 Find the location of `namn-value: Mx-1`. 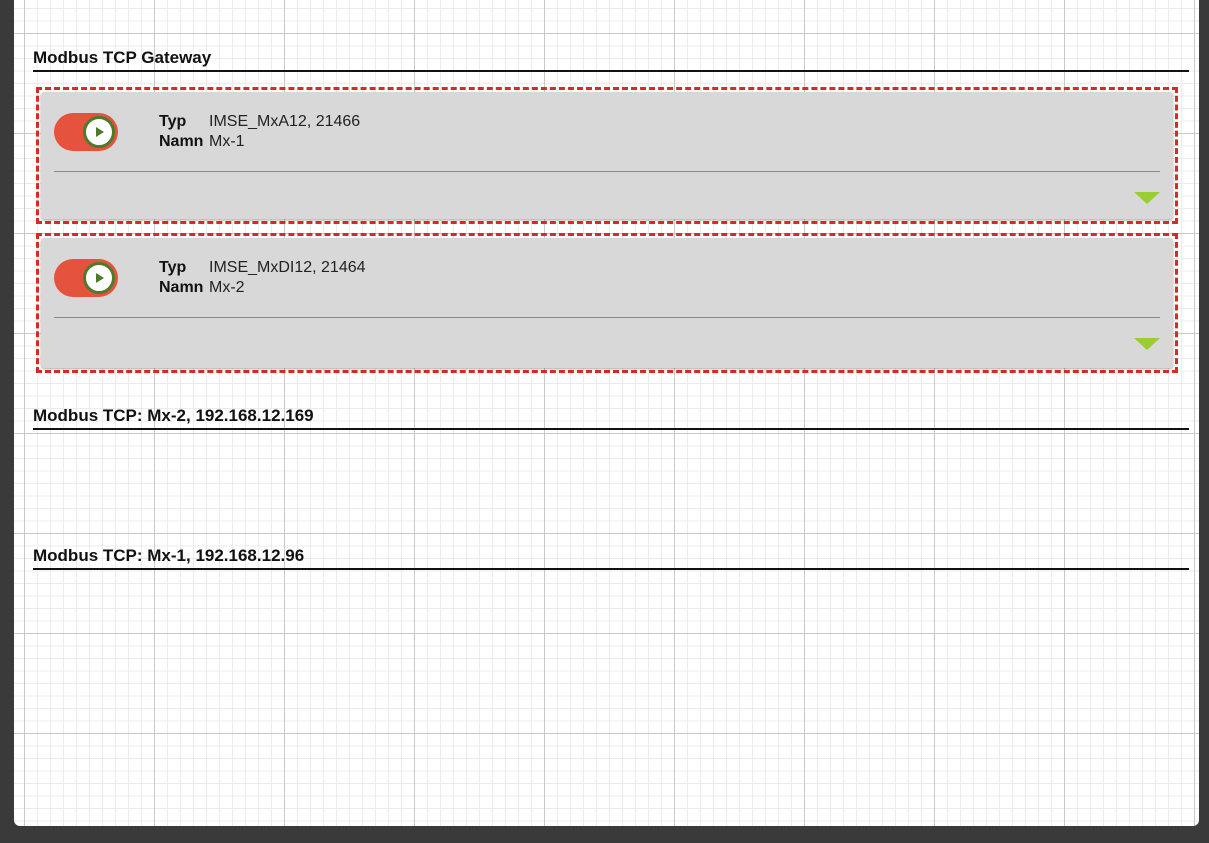

namn-value: Mx-1 is located at coordinates (227, 141).